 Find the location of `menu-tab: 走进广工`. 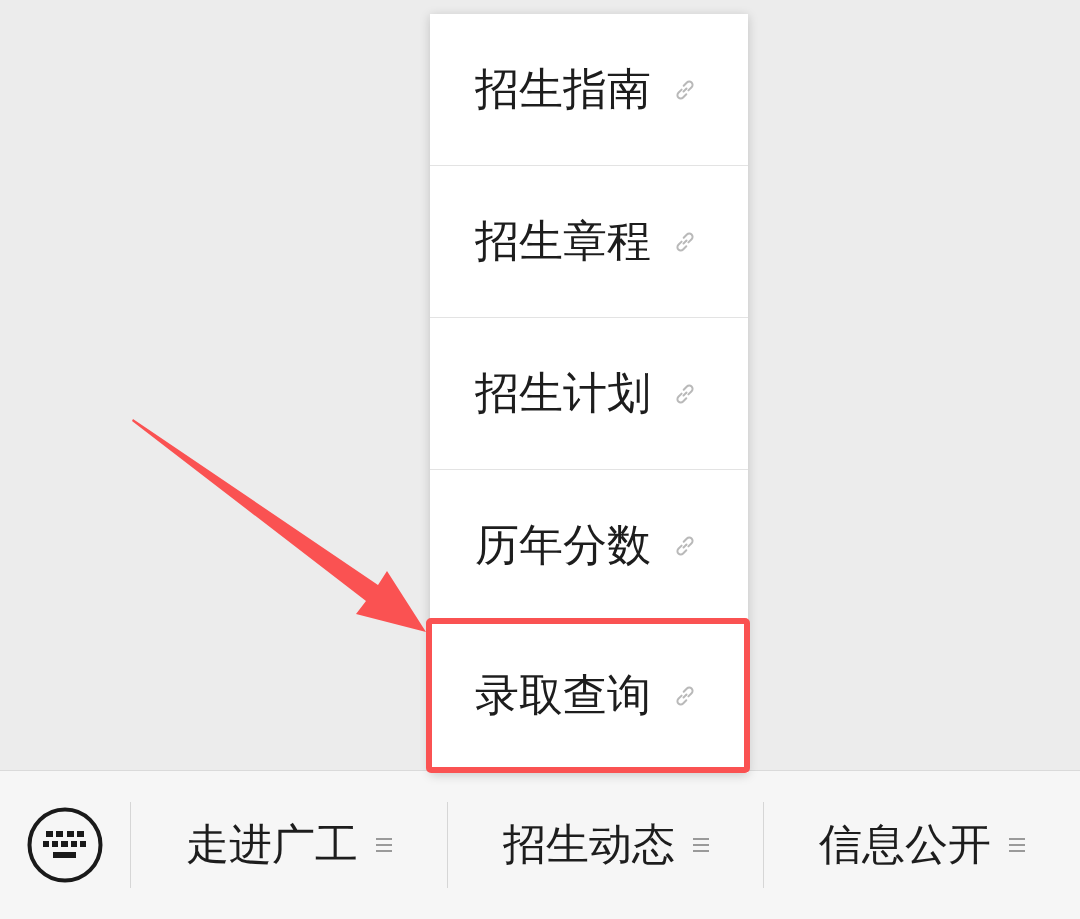

menu-tab: 走进广工 is located at coordinates (288, 845).